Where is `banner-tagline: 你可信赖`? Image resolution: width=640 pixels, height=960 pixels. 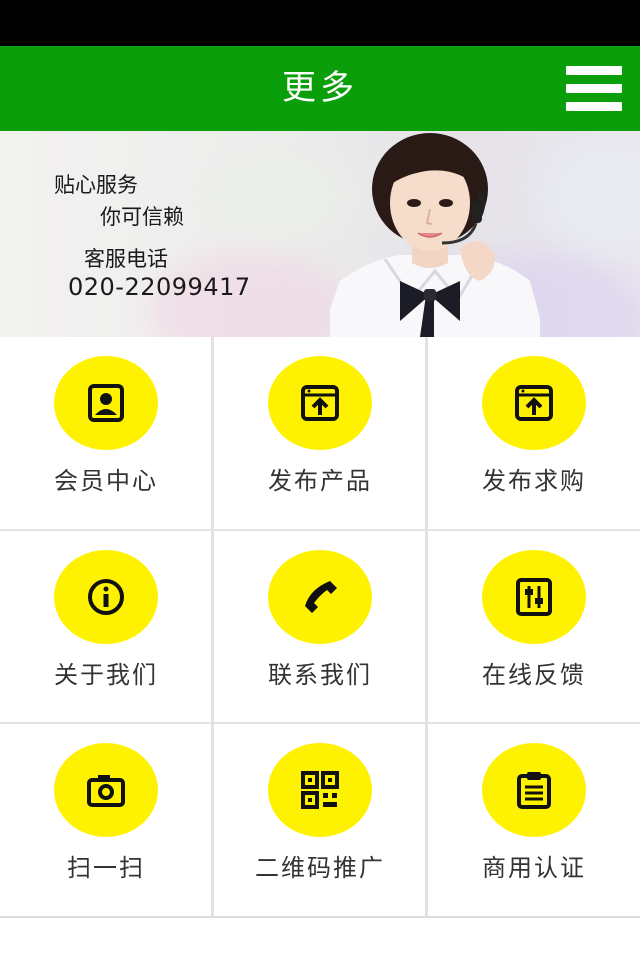
banner-tagline: 你可信赖 is located at coordinates (142, 217).